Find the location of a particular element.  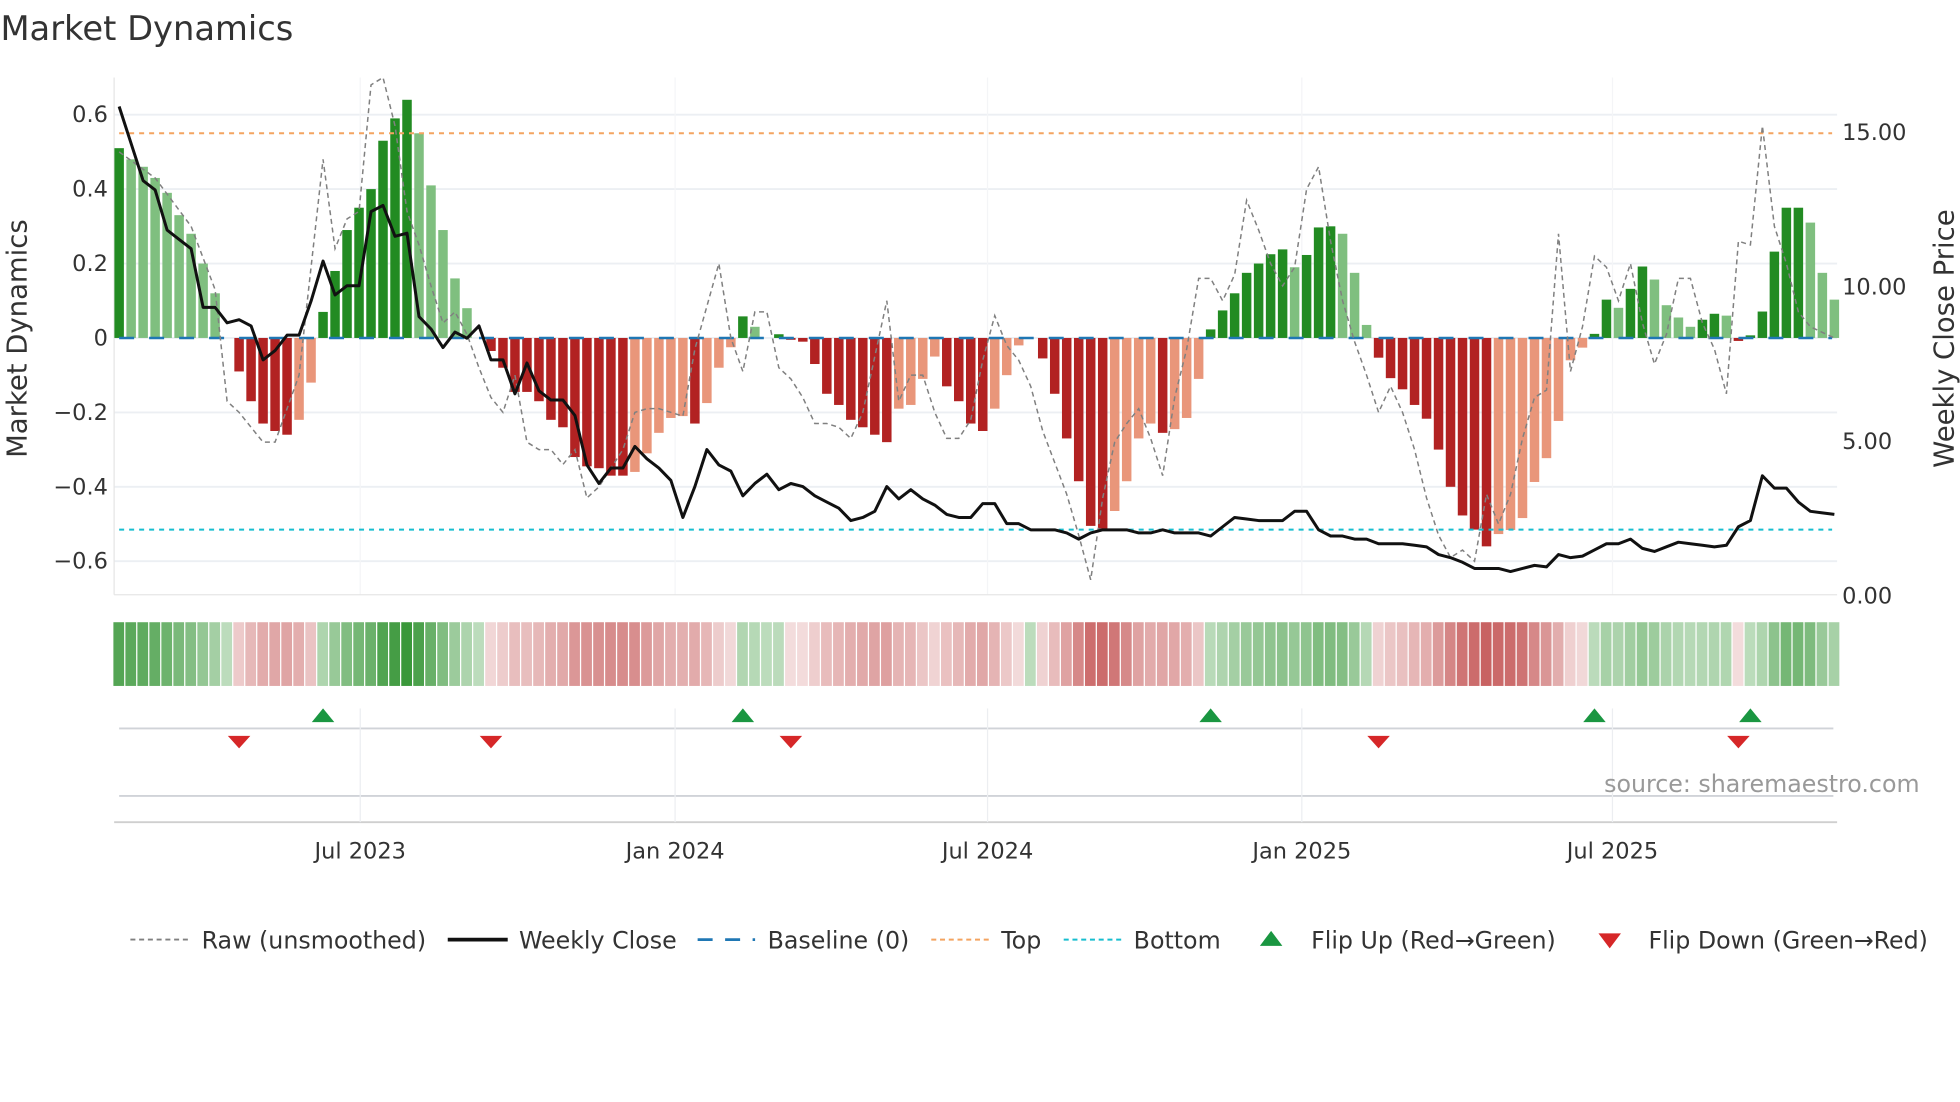

x-tick-label: Jul 2025 is located at coordinates (1611, 851).